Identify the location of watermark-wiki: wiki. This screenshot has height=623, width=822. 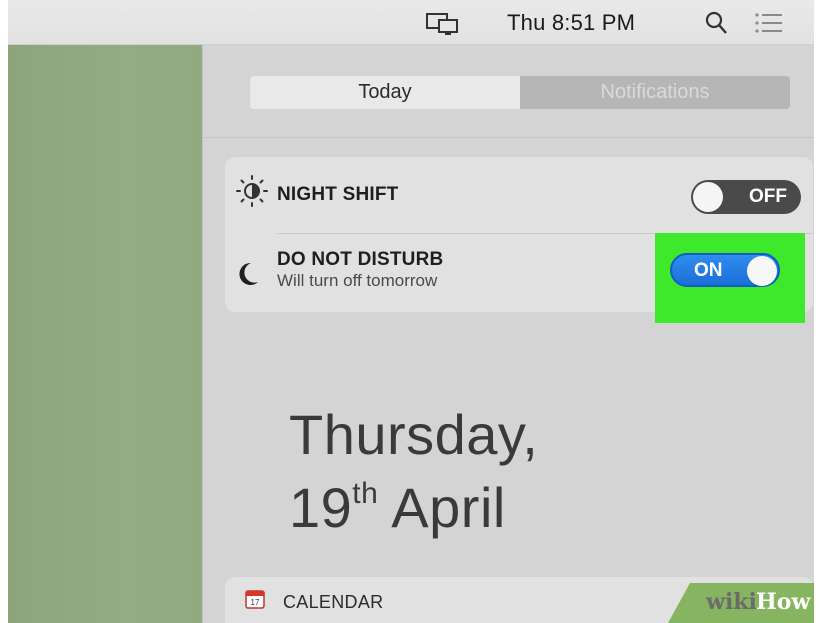
(731, 602).